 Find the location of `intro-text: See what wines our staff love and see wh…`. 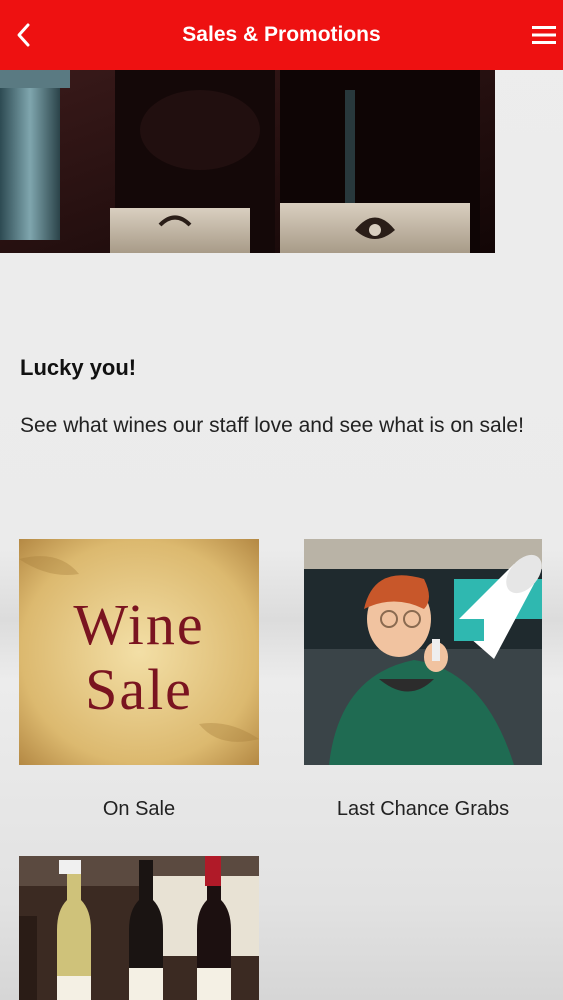

intro-text: See what wines our staff love and see wh… is located at coordinates (272, 425).